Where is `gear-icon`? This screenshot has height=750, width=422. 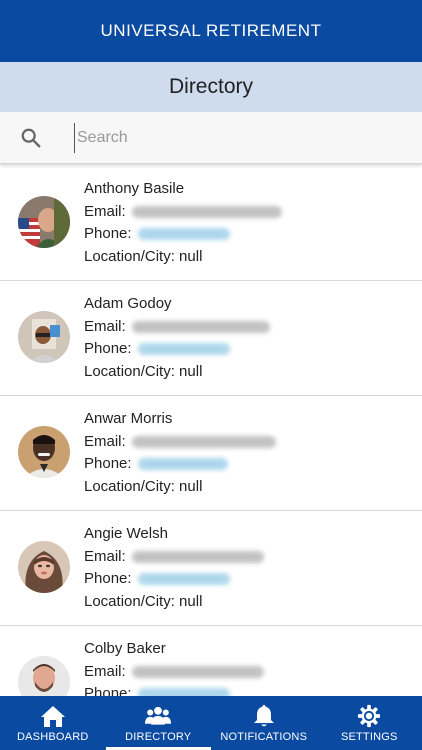
gear-icon is located at coordinates (369, 715).